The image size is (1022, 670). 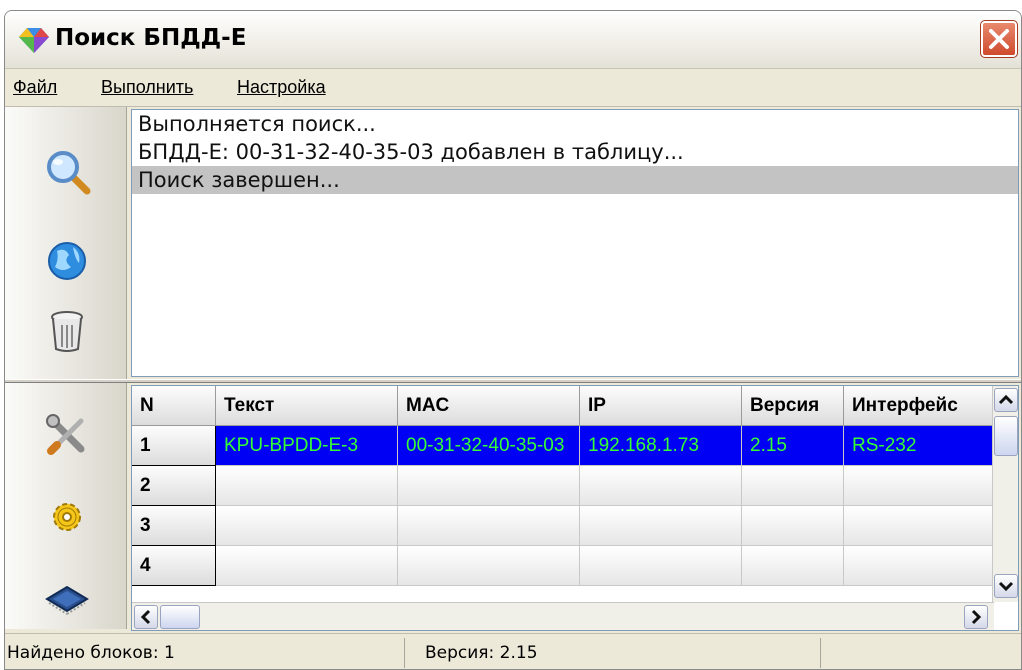 I want to click on column-header-text: Текст, so click(x=307, y=406).